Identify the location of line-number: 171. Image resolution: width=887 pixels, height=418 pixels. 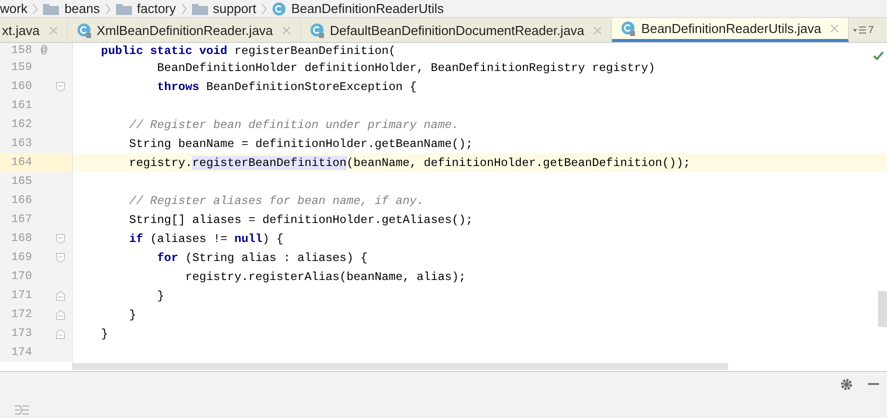
(21, 295).